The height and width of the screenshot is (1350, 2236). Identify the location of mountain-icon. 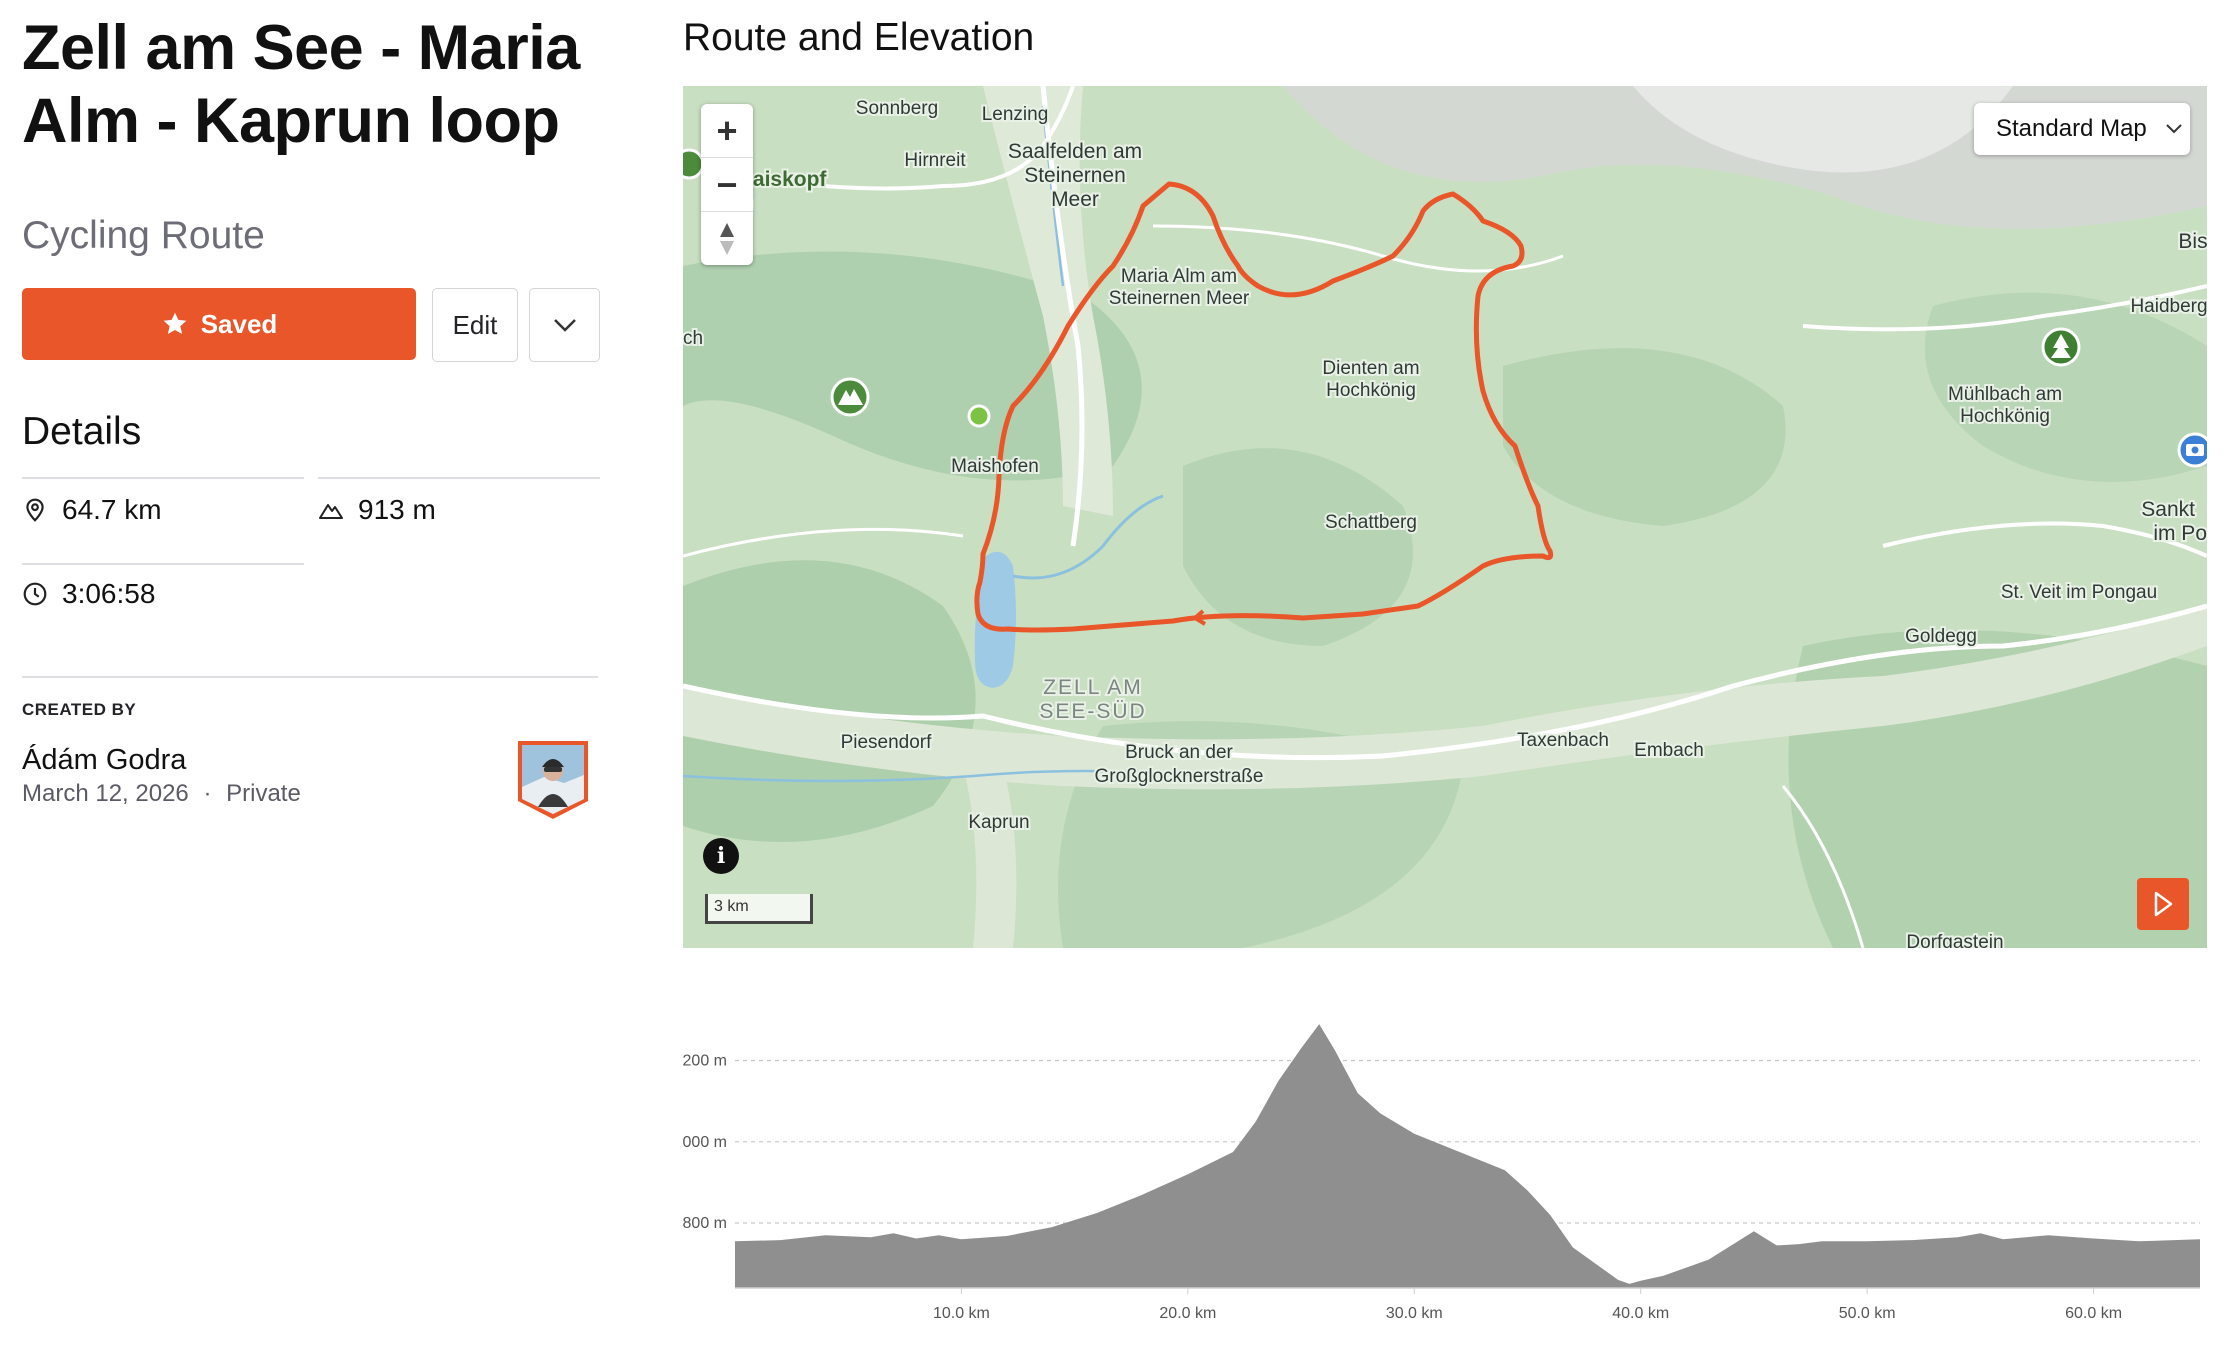
(331, 511).